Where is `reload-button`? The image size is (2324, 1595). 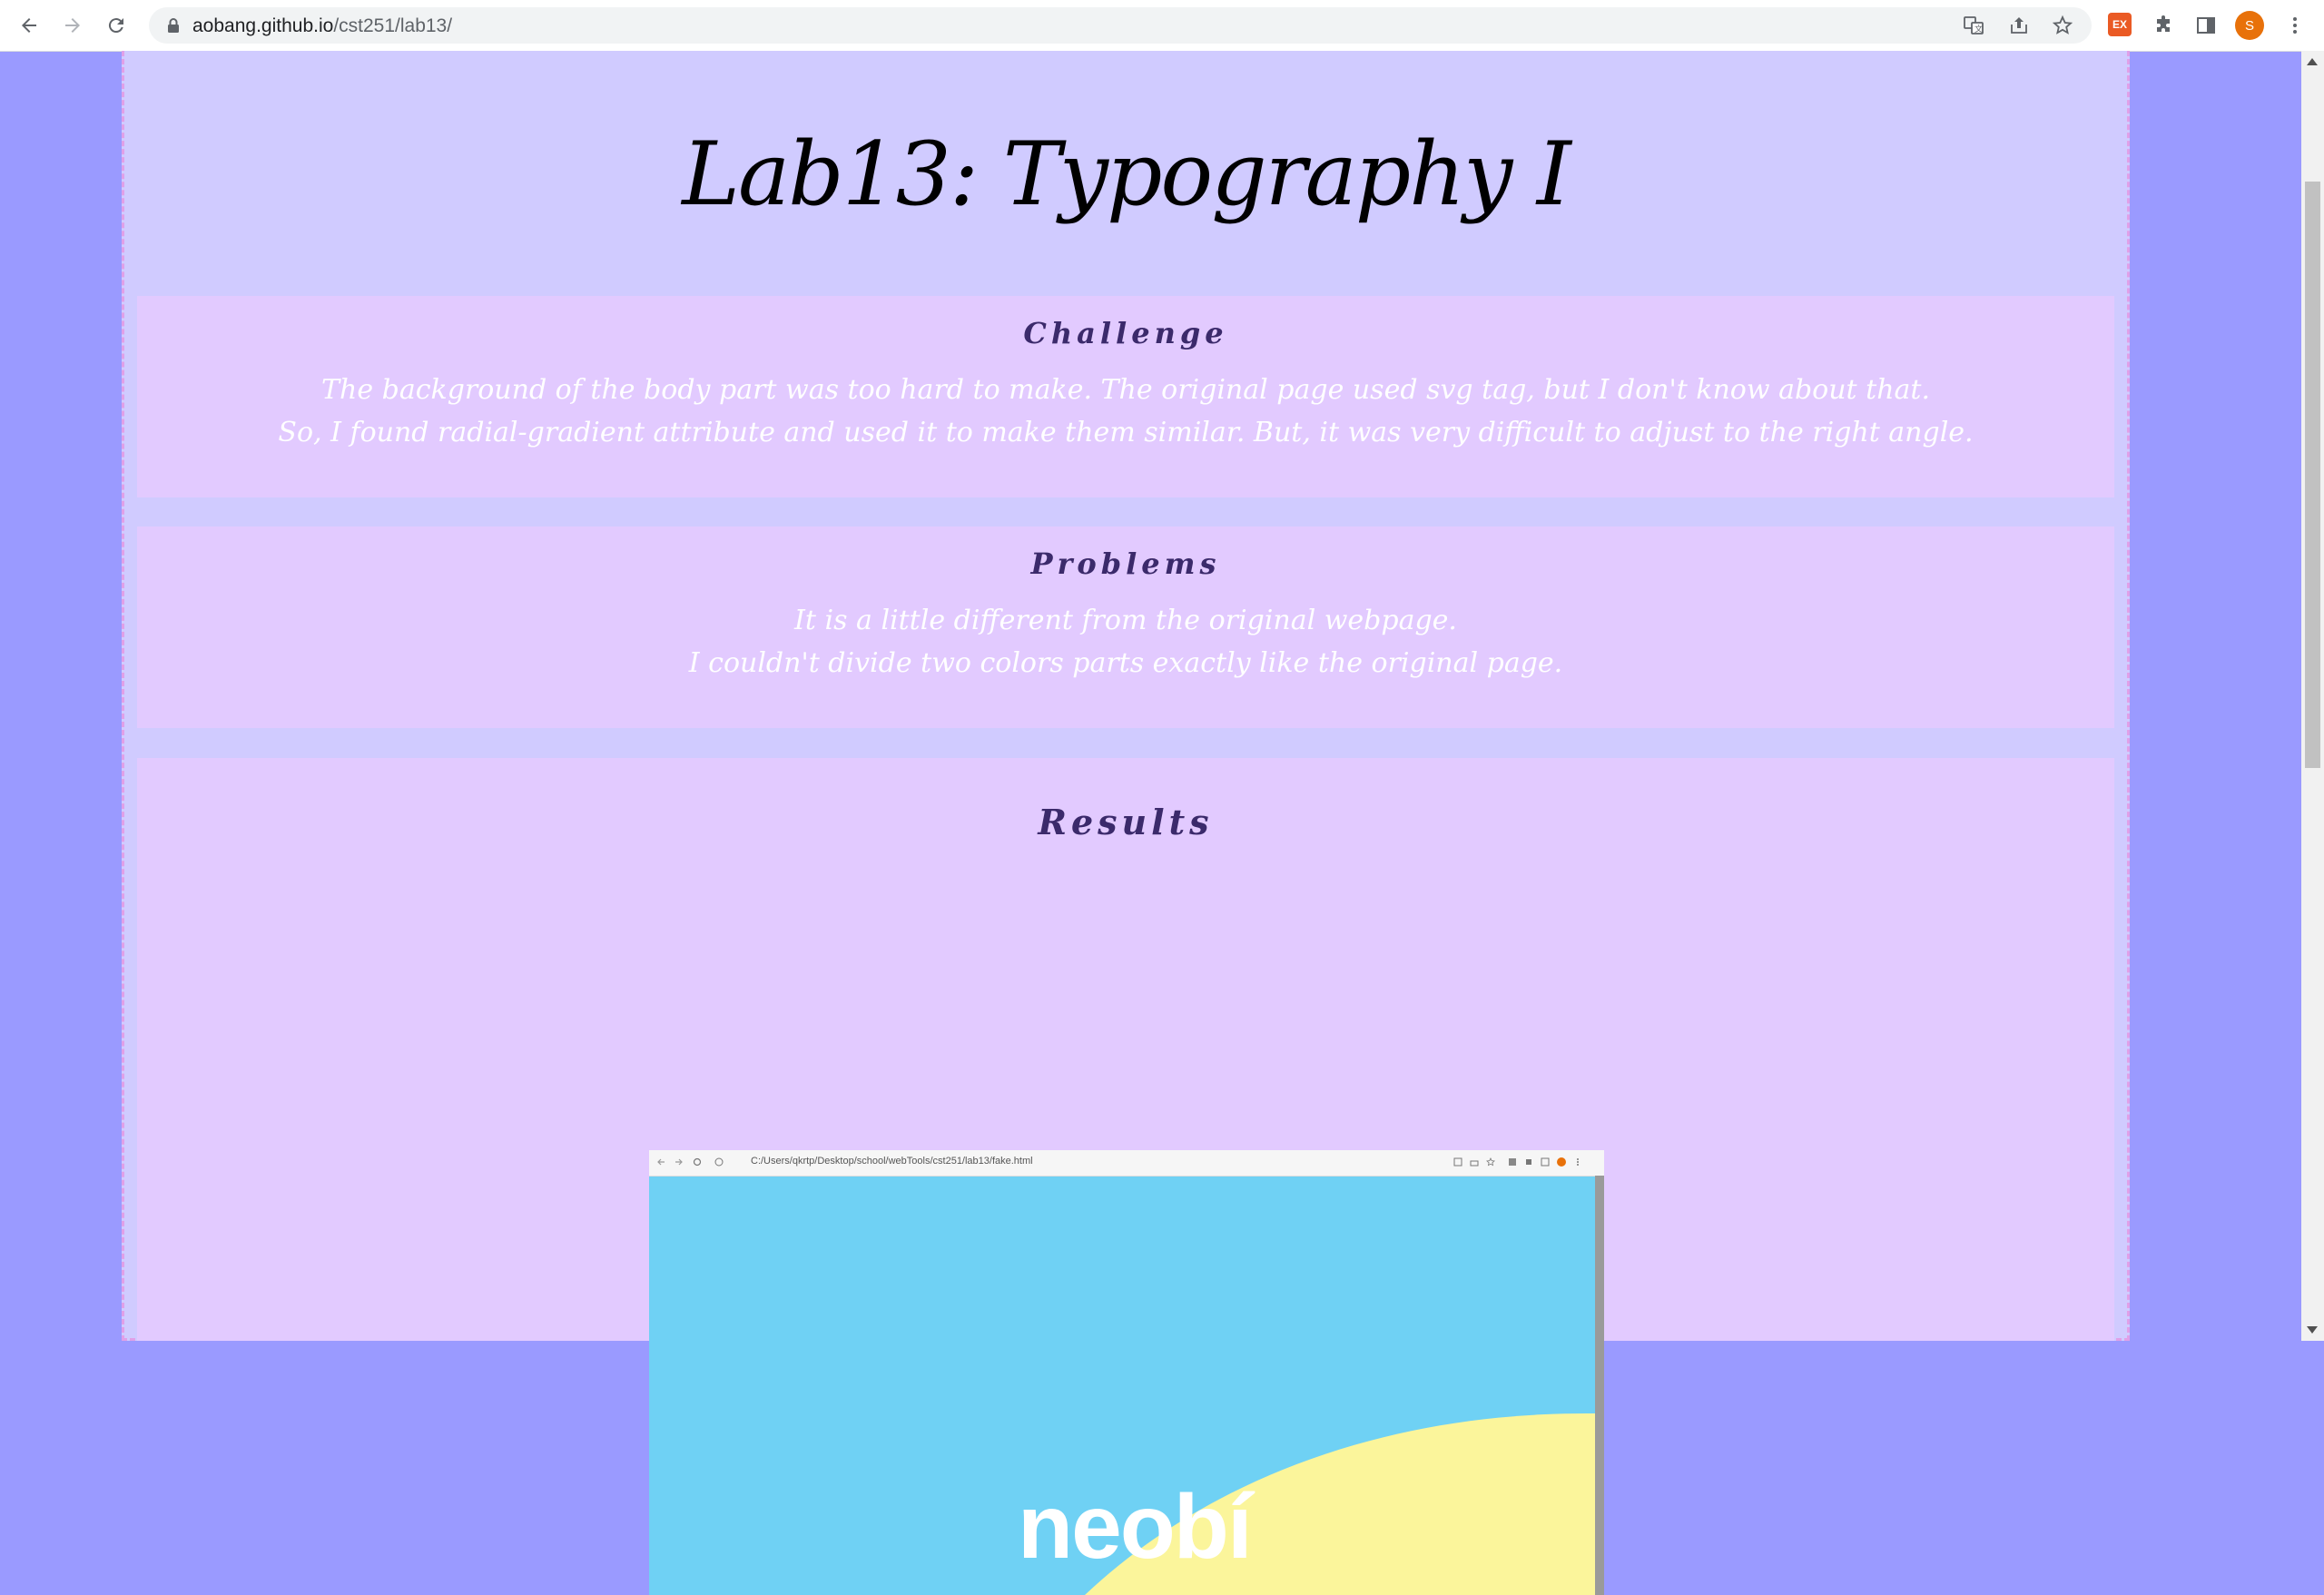 reload-button is located at coordinates (116, 26).